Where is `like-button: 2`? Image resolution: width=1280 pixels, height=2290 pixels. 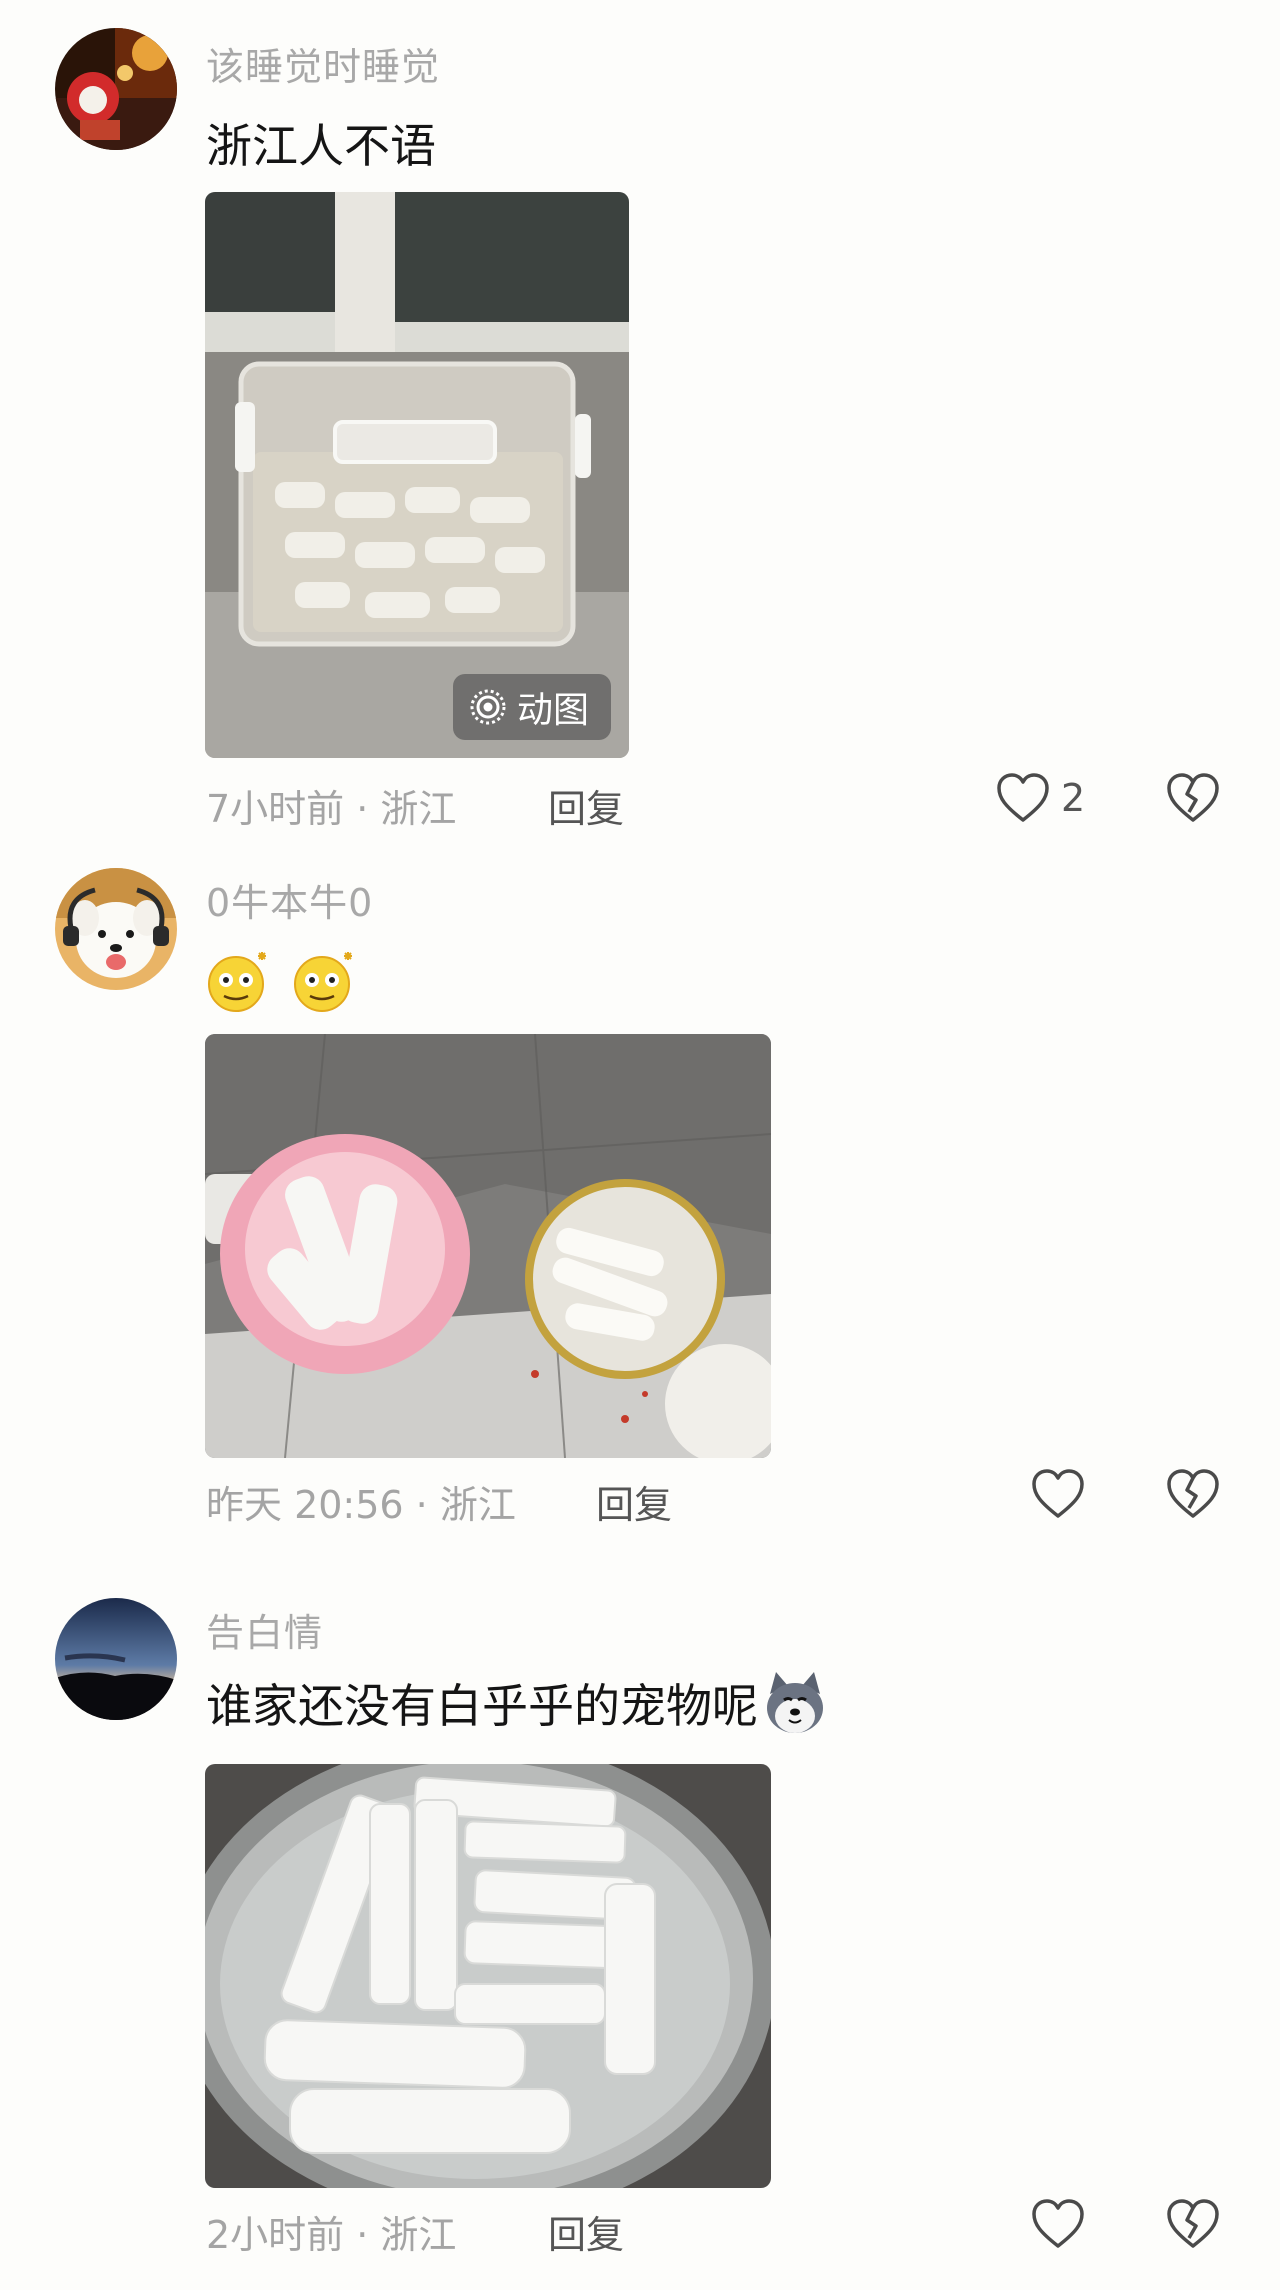 like-button: 2 is located at coordinates (1040, 798).